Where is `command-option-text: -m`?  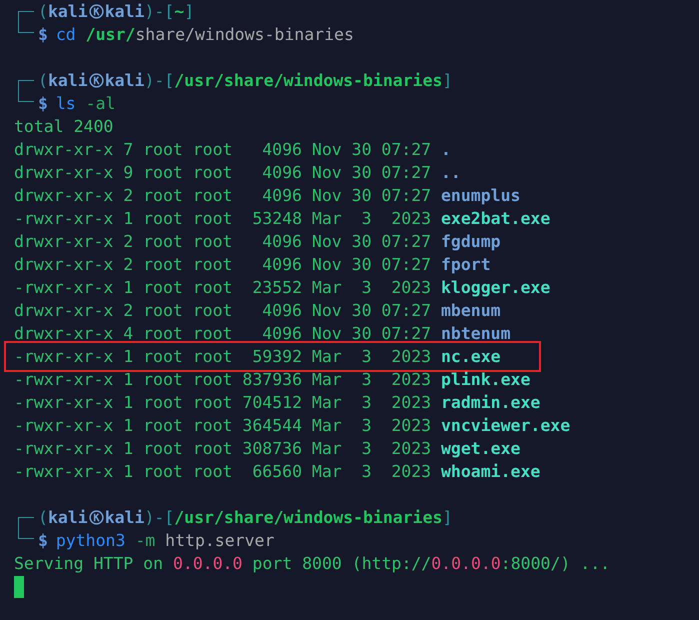
command-option-text: -m is located at coordinates (145, 541).